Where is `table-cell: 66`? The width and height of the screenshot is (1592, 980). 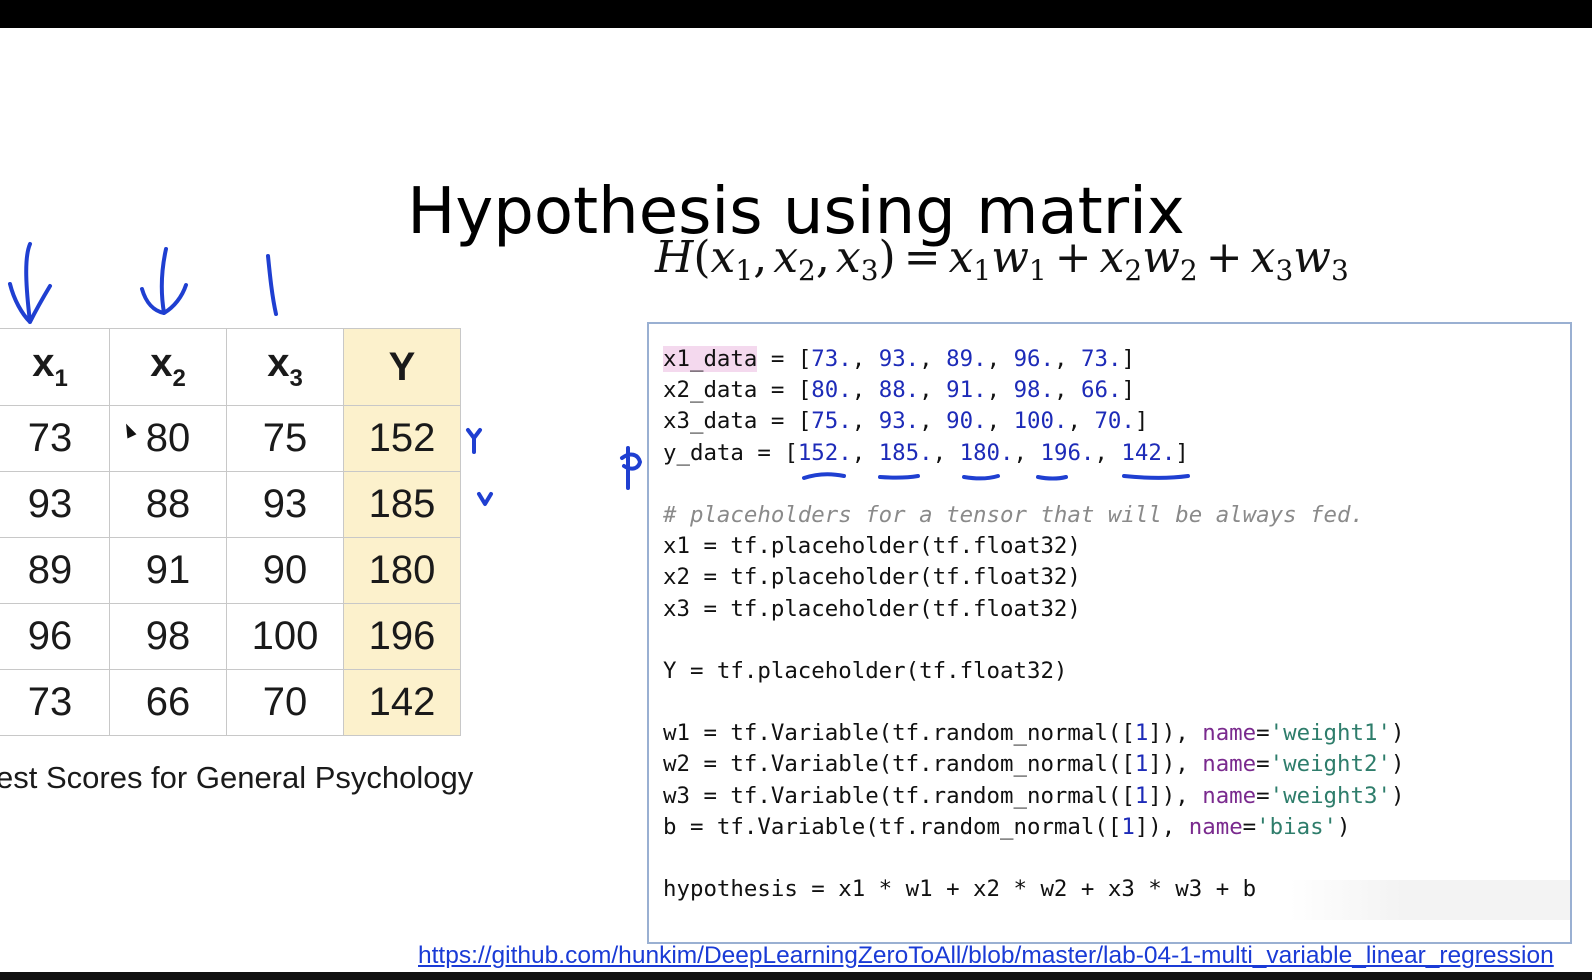 table-cell: 66 is located at coordinates (168, 702).